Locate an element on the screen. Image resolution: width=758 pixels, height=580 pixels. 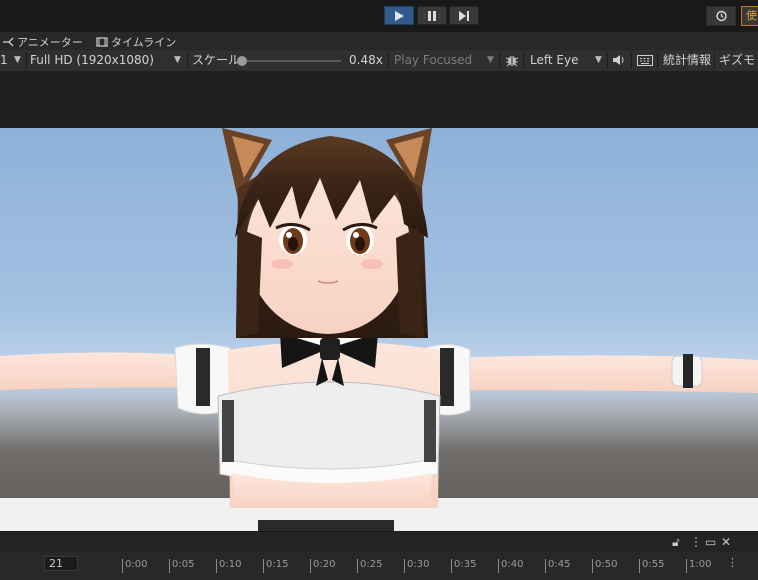
history-icon is located at coordinates (721, 16).